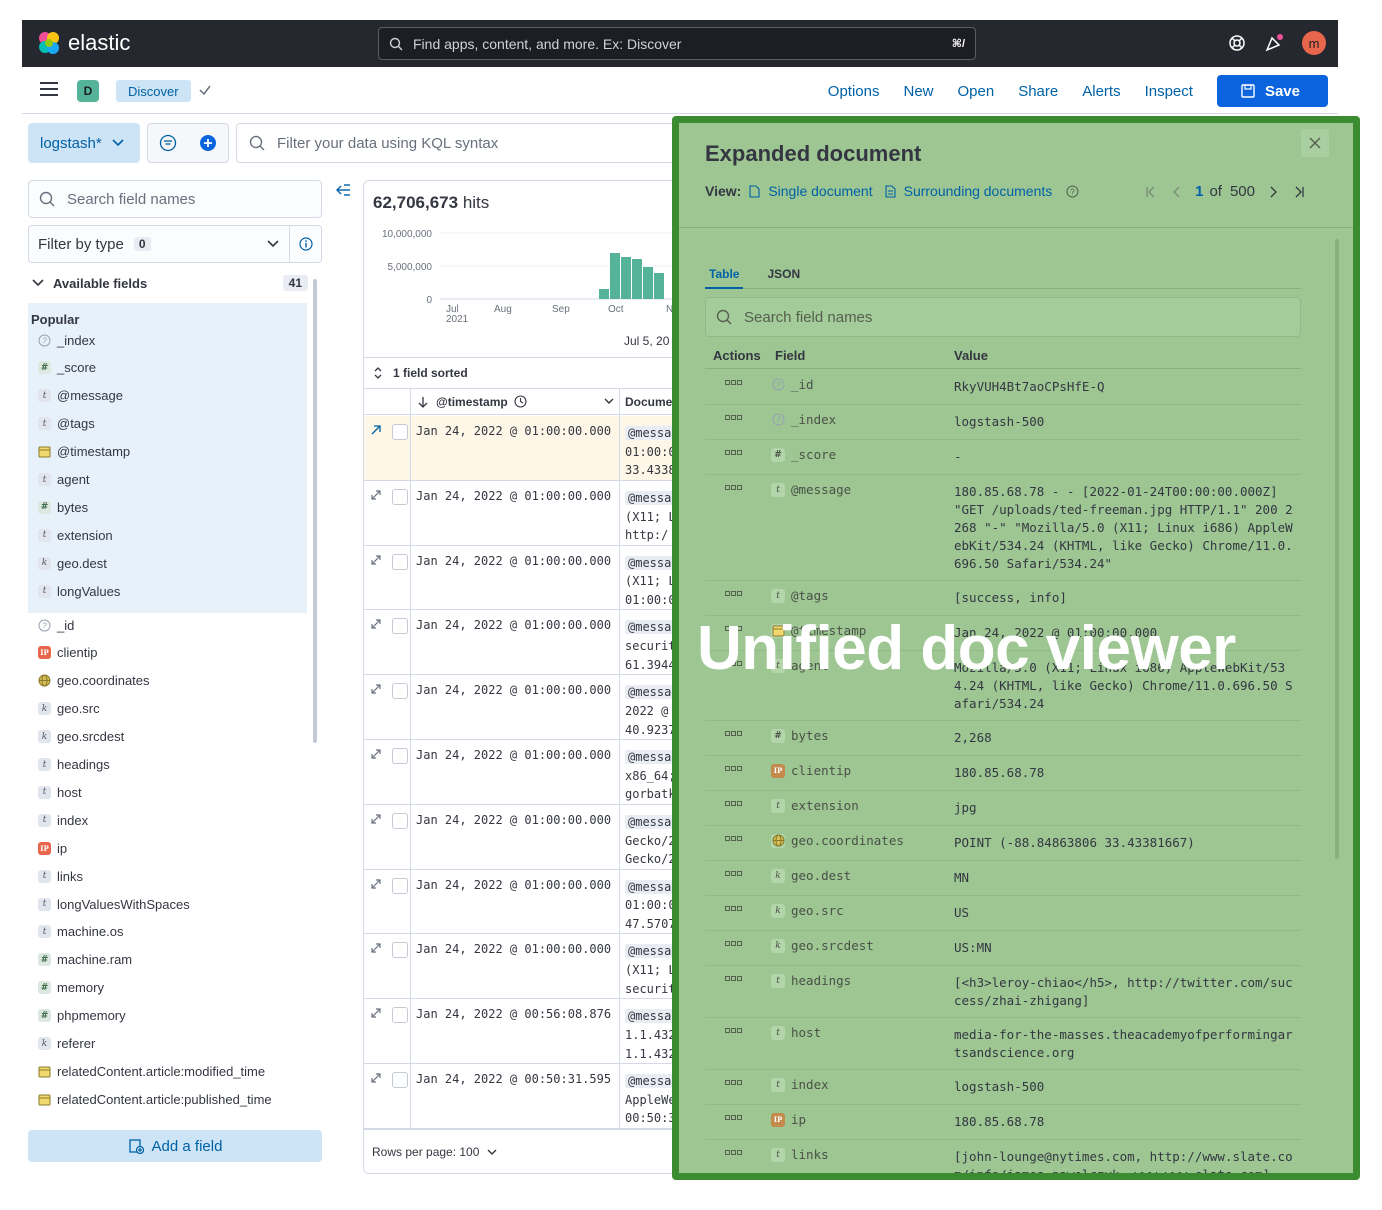 Image resolution: width=1382 pixels, height=1210 pixels. Describe the element at coordinates (1176, 192) in the screenshot. I see `previous-page-icon` at that location.